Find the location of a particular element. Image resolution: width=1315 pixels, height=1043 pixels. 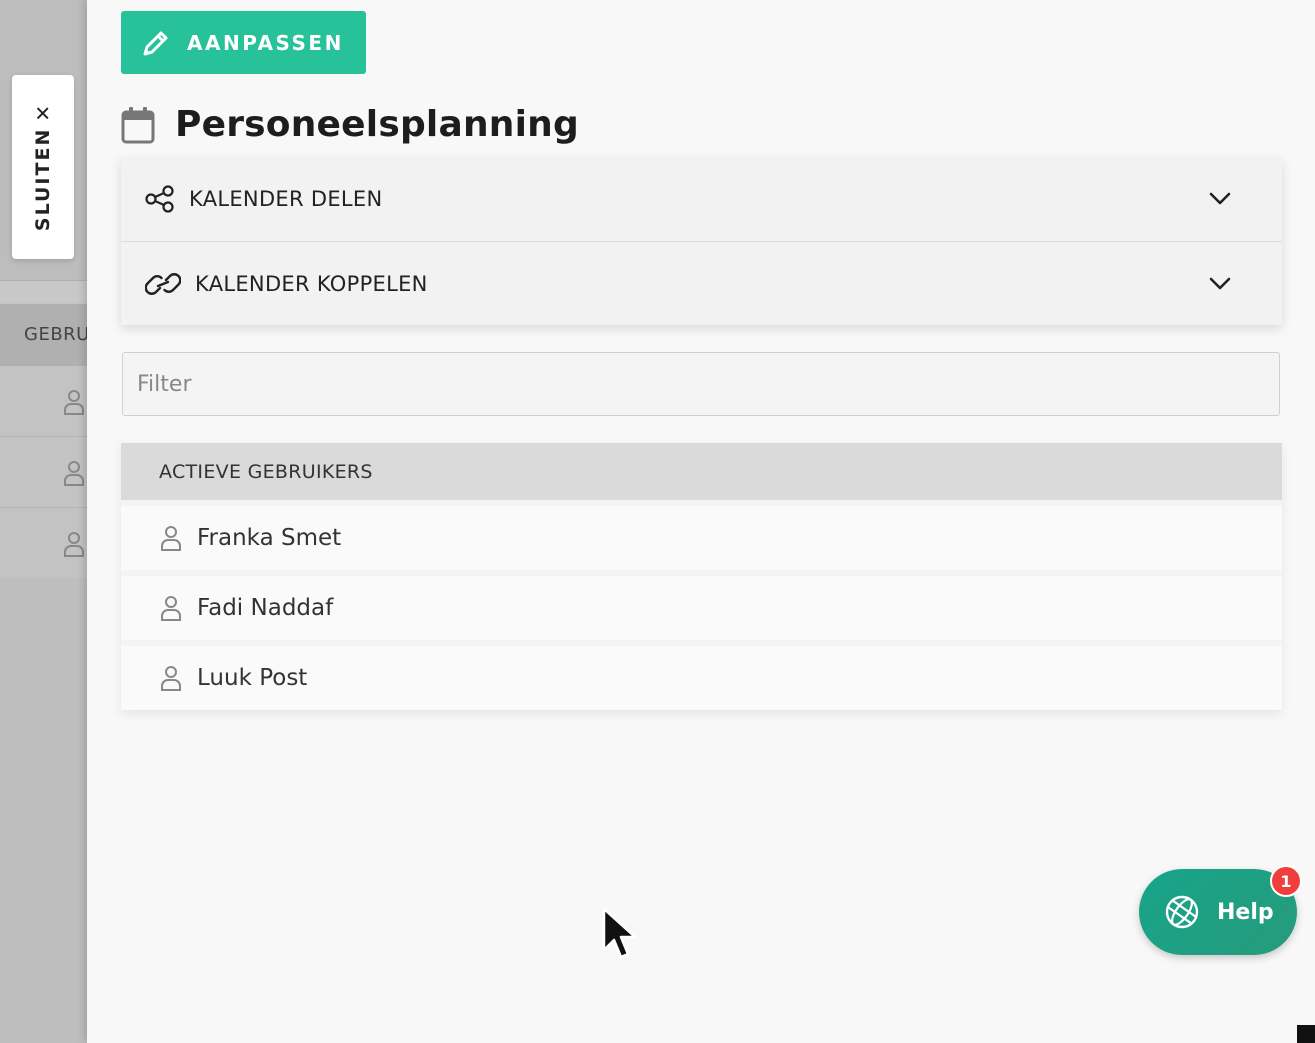

accordion-label: KALENDER KOPPELEN is located at coordinates (311, 283).